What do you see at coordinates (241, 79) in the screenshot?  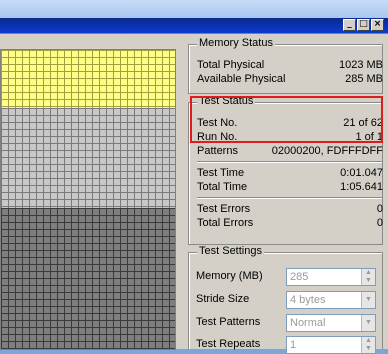 I see `available-physical-label: Available Physical` at bounding box center [241, 79].